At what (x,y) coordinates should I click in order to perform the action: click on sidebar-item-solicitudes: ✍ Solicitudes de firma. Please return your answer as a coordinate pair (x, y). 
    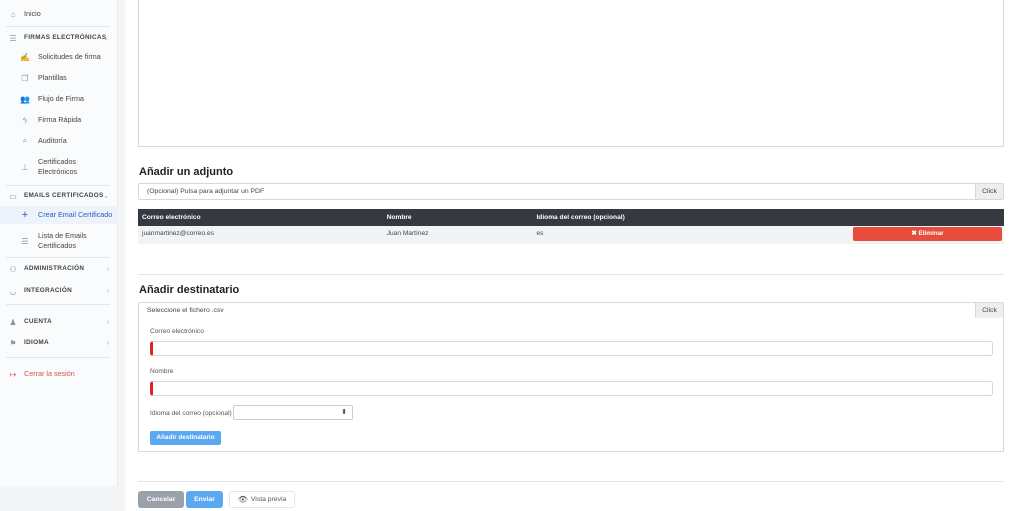
    Looking at the image, I should click on (59, 57).